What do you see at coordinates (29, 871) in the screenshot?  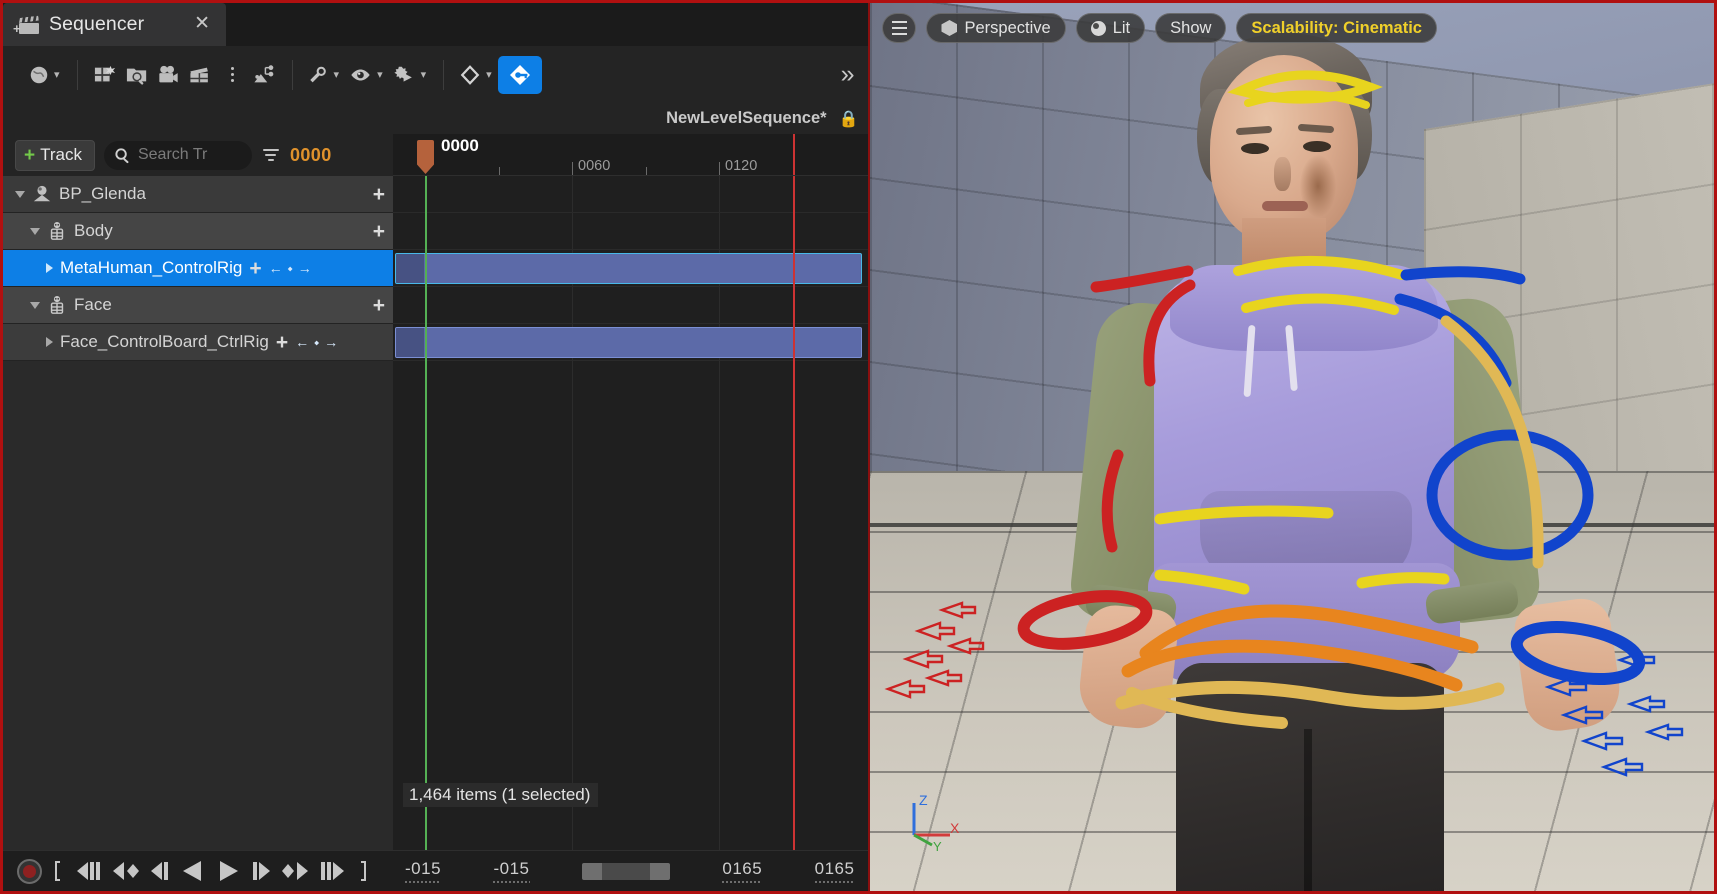 I see `record-icon` at bounding box center [29, 871].